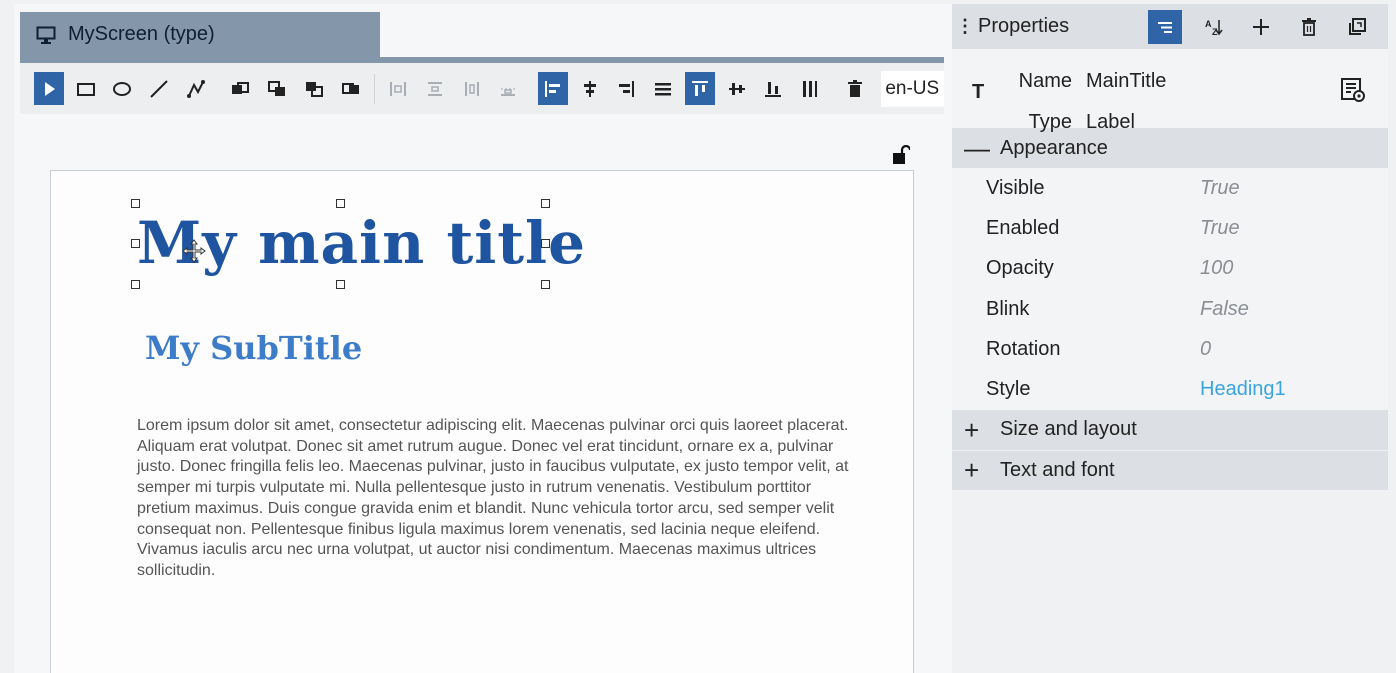  I want to click on stretch-button, so click(810, 88).